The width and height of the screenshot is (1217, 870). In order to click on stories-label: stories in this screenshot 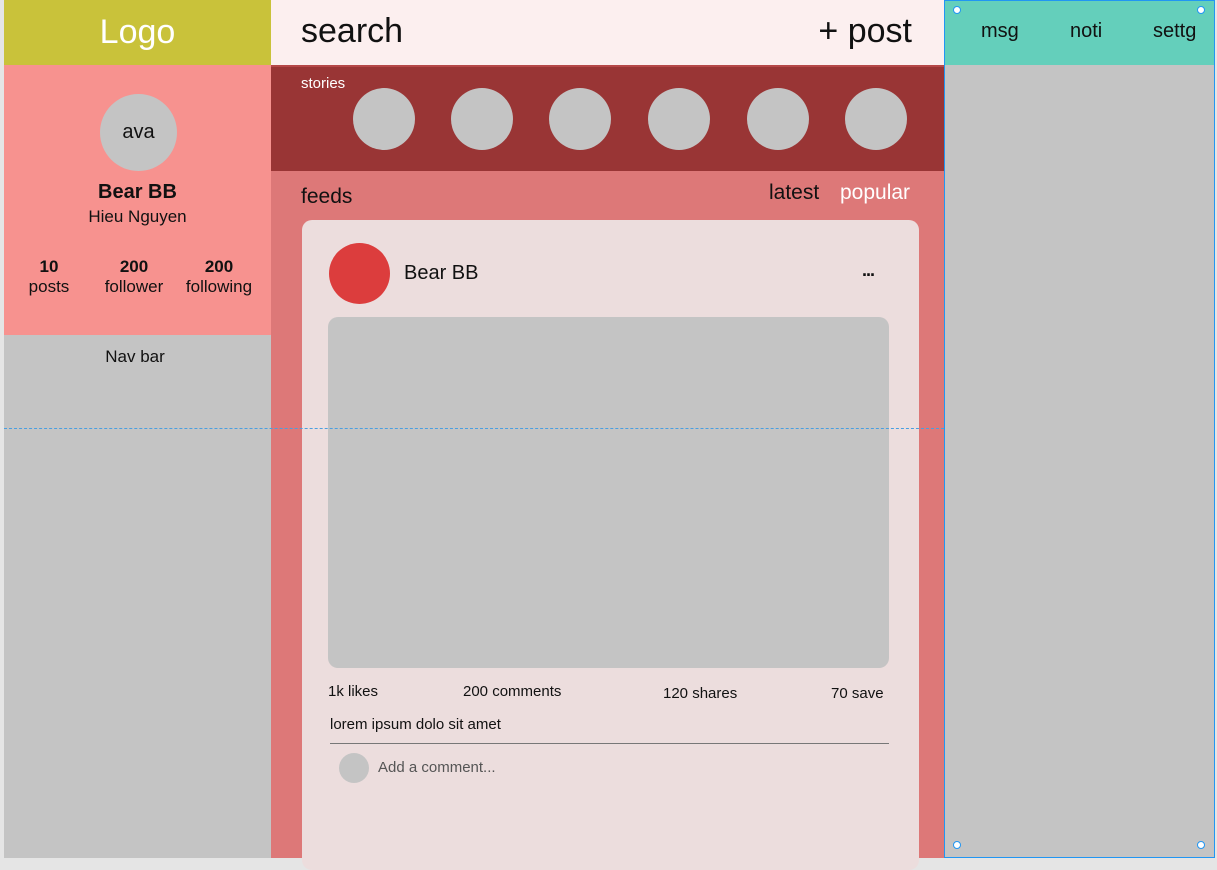, I will do `click(323, 83)`.